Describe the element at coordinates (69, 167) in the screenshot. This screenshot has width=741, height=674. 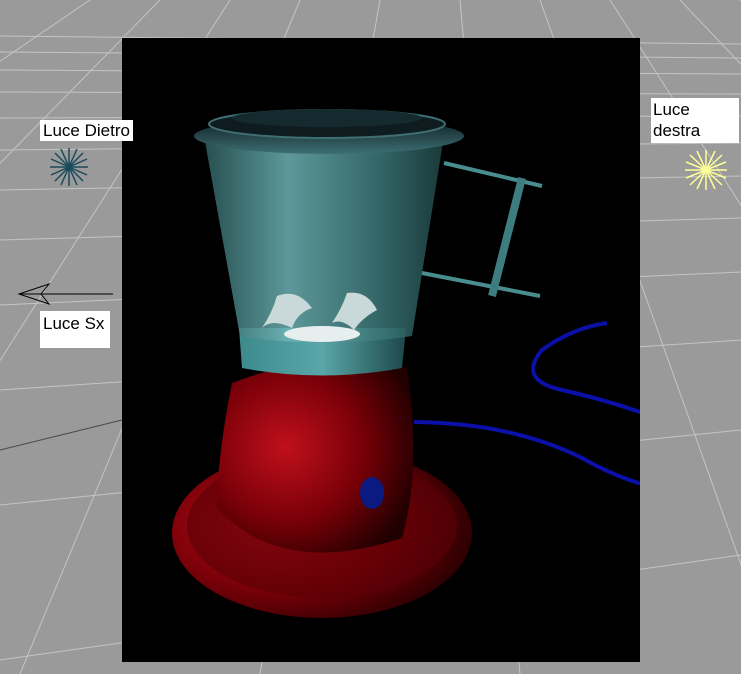
I see `back-light-icon` at that location.